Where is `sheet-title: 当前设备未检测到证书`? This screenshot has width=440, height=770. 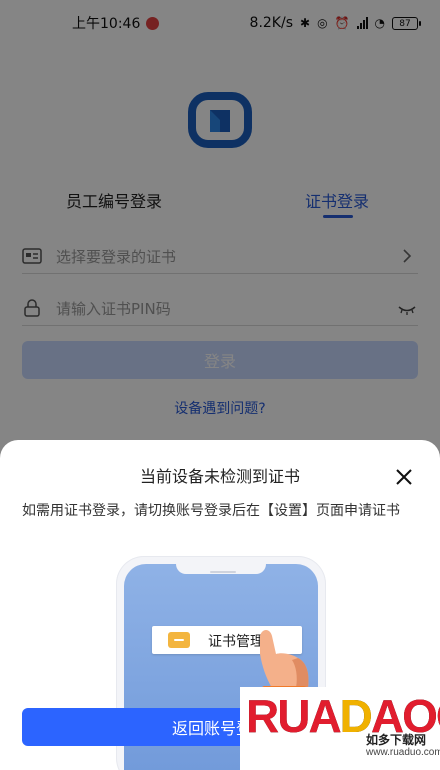 sheet-title: 当前设备未检测到证书 is located at coordinates (219, 476).